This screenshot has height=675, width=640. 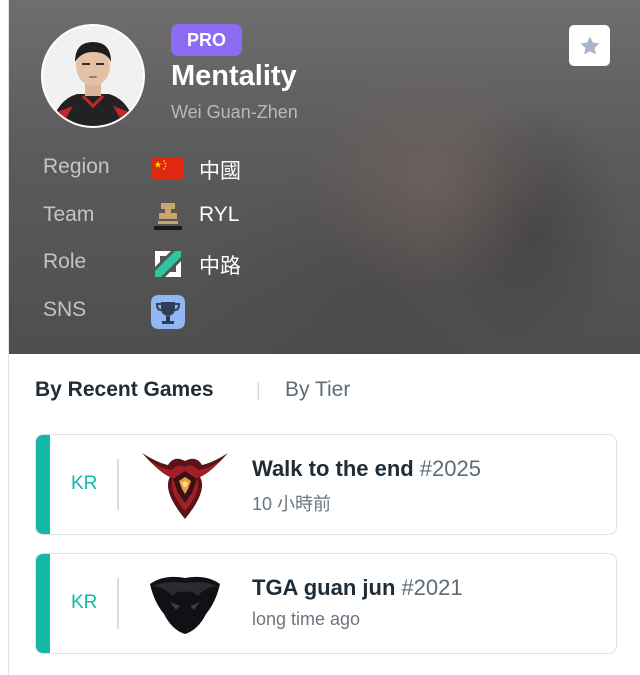 I want to click on sns-label: SNS, so click(x=65, y=309).